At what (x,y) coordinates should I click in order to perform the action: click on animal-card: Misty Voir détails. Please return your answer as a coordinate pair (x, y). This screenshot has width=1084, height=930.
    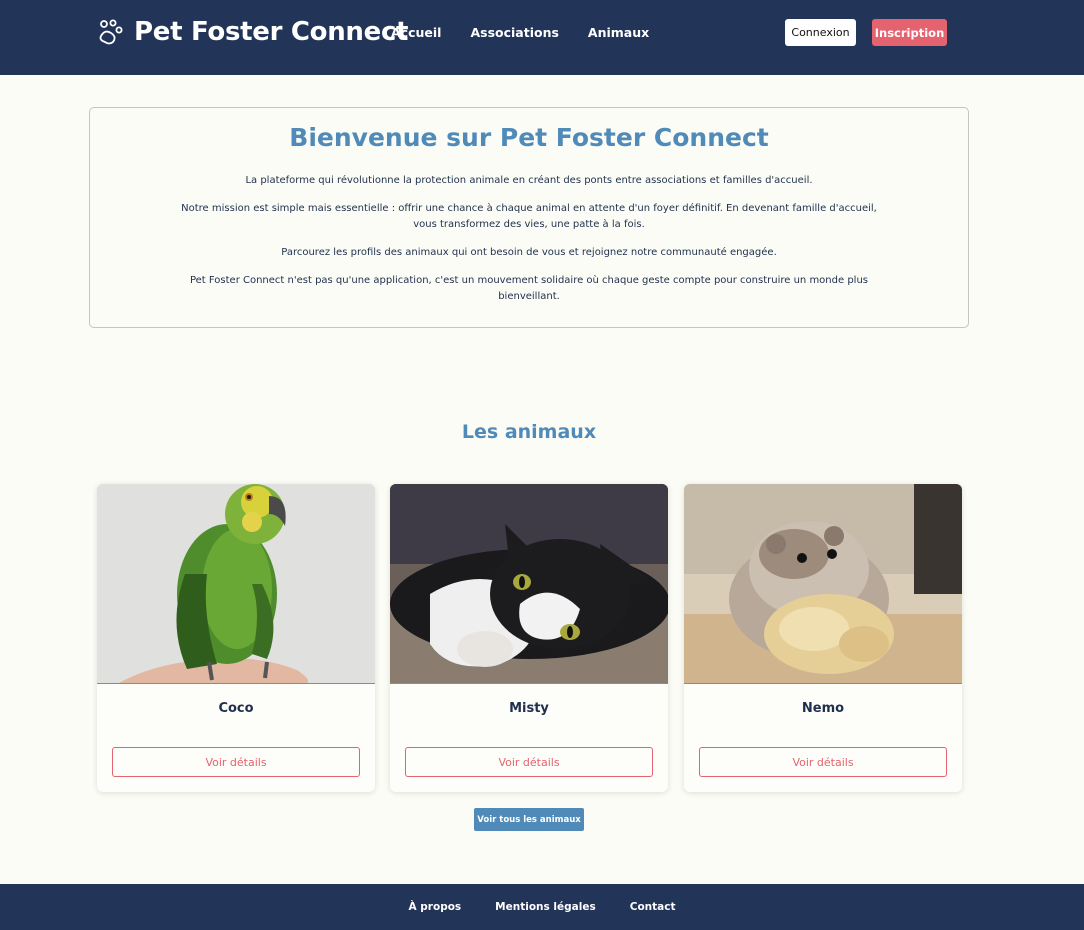
    Looking at the image, I should click on (529, 638).